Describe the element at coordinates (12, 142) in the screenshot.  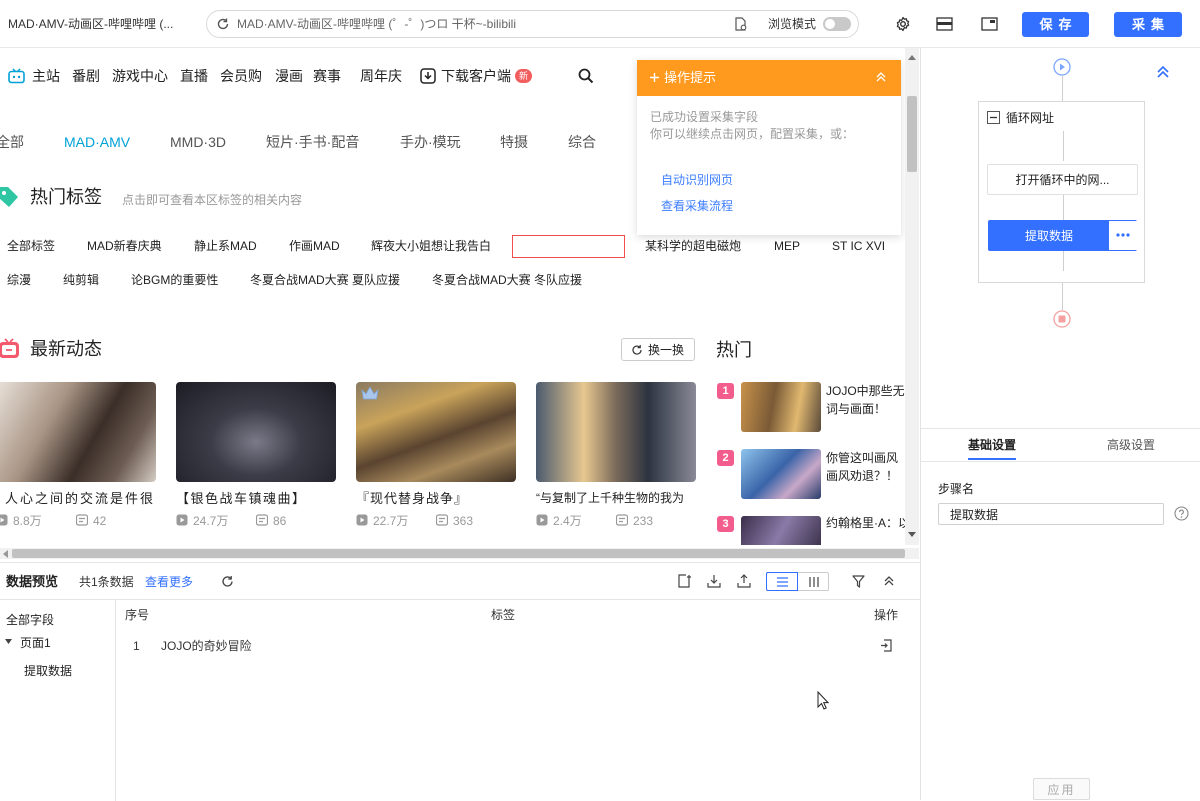
I see `category-tab-all: 全部` at that location.